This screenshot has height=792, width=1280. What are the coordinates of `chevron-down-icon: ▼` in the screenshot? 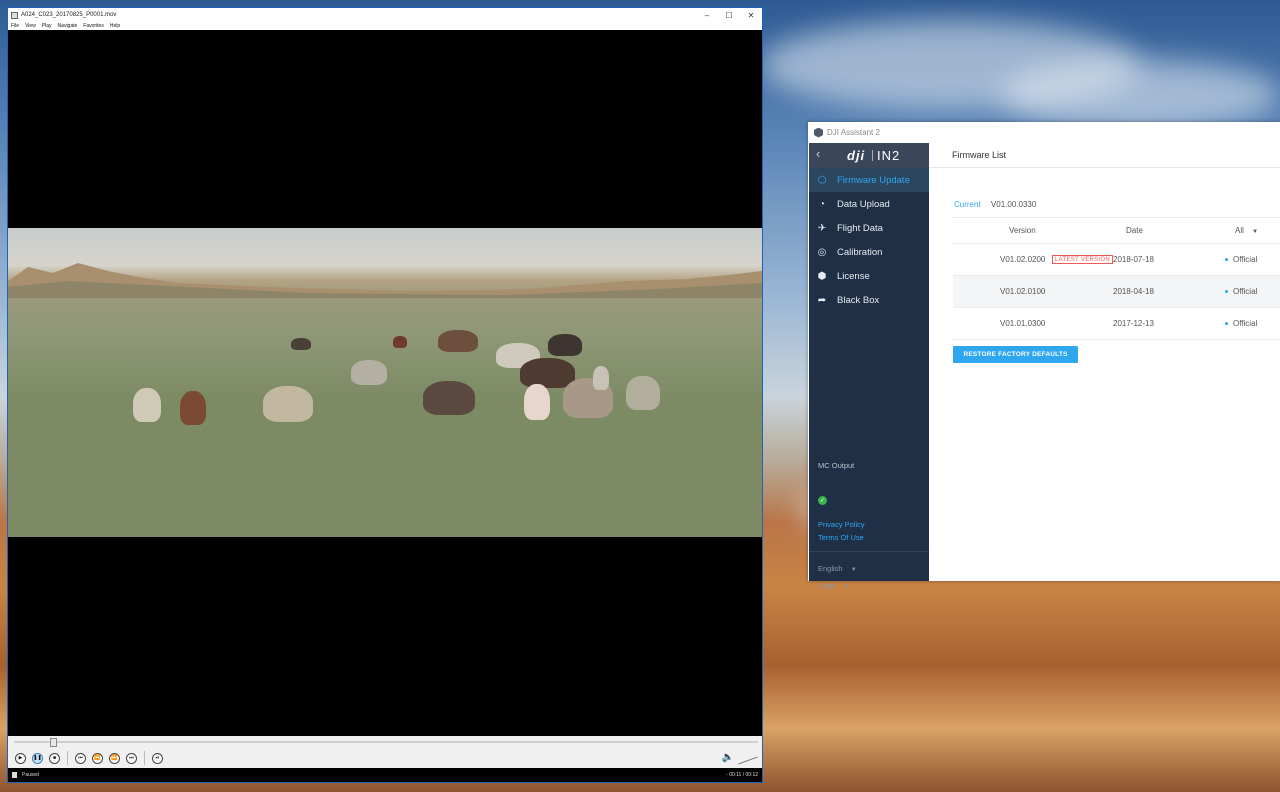 It's located at (853, 570).